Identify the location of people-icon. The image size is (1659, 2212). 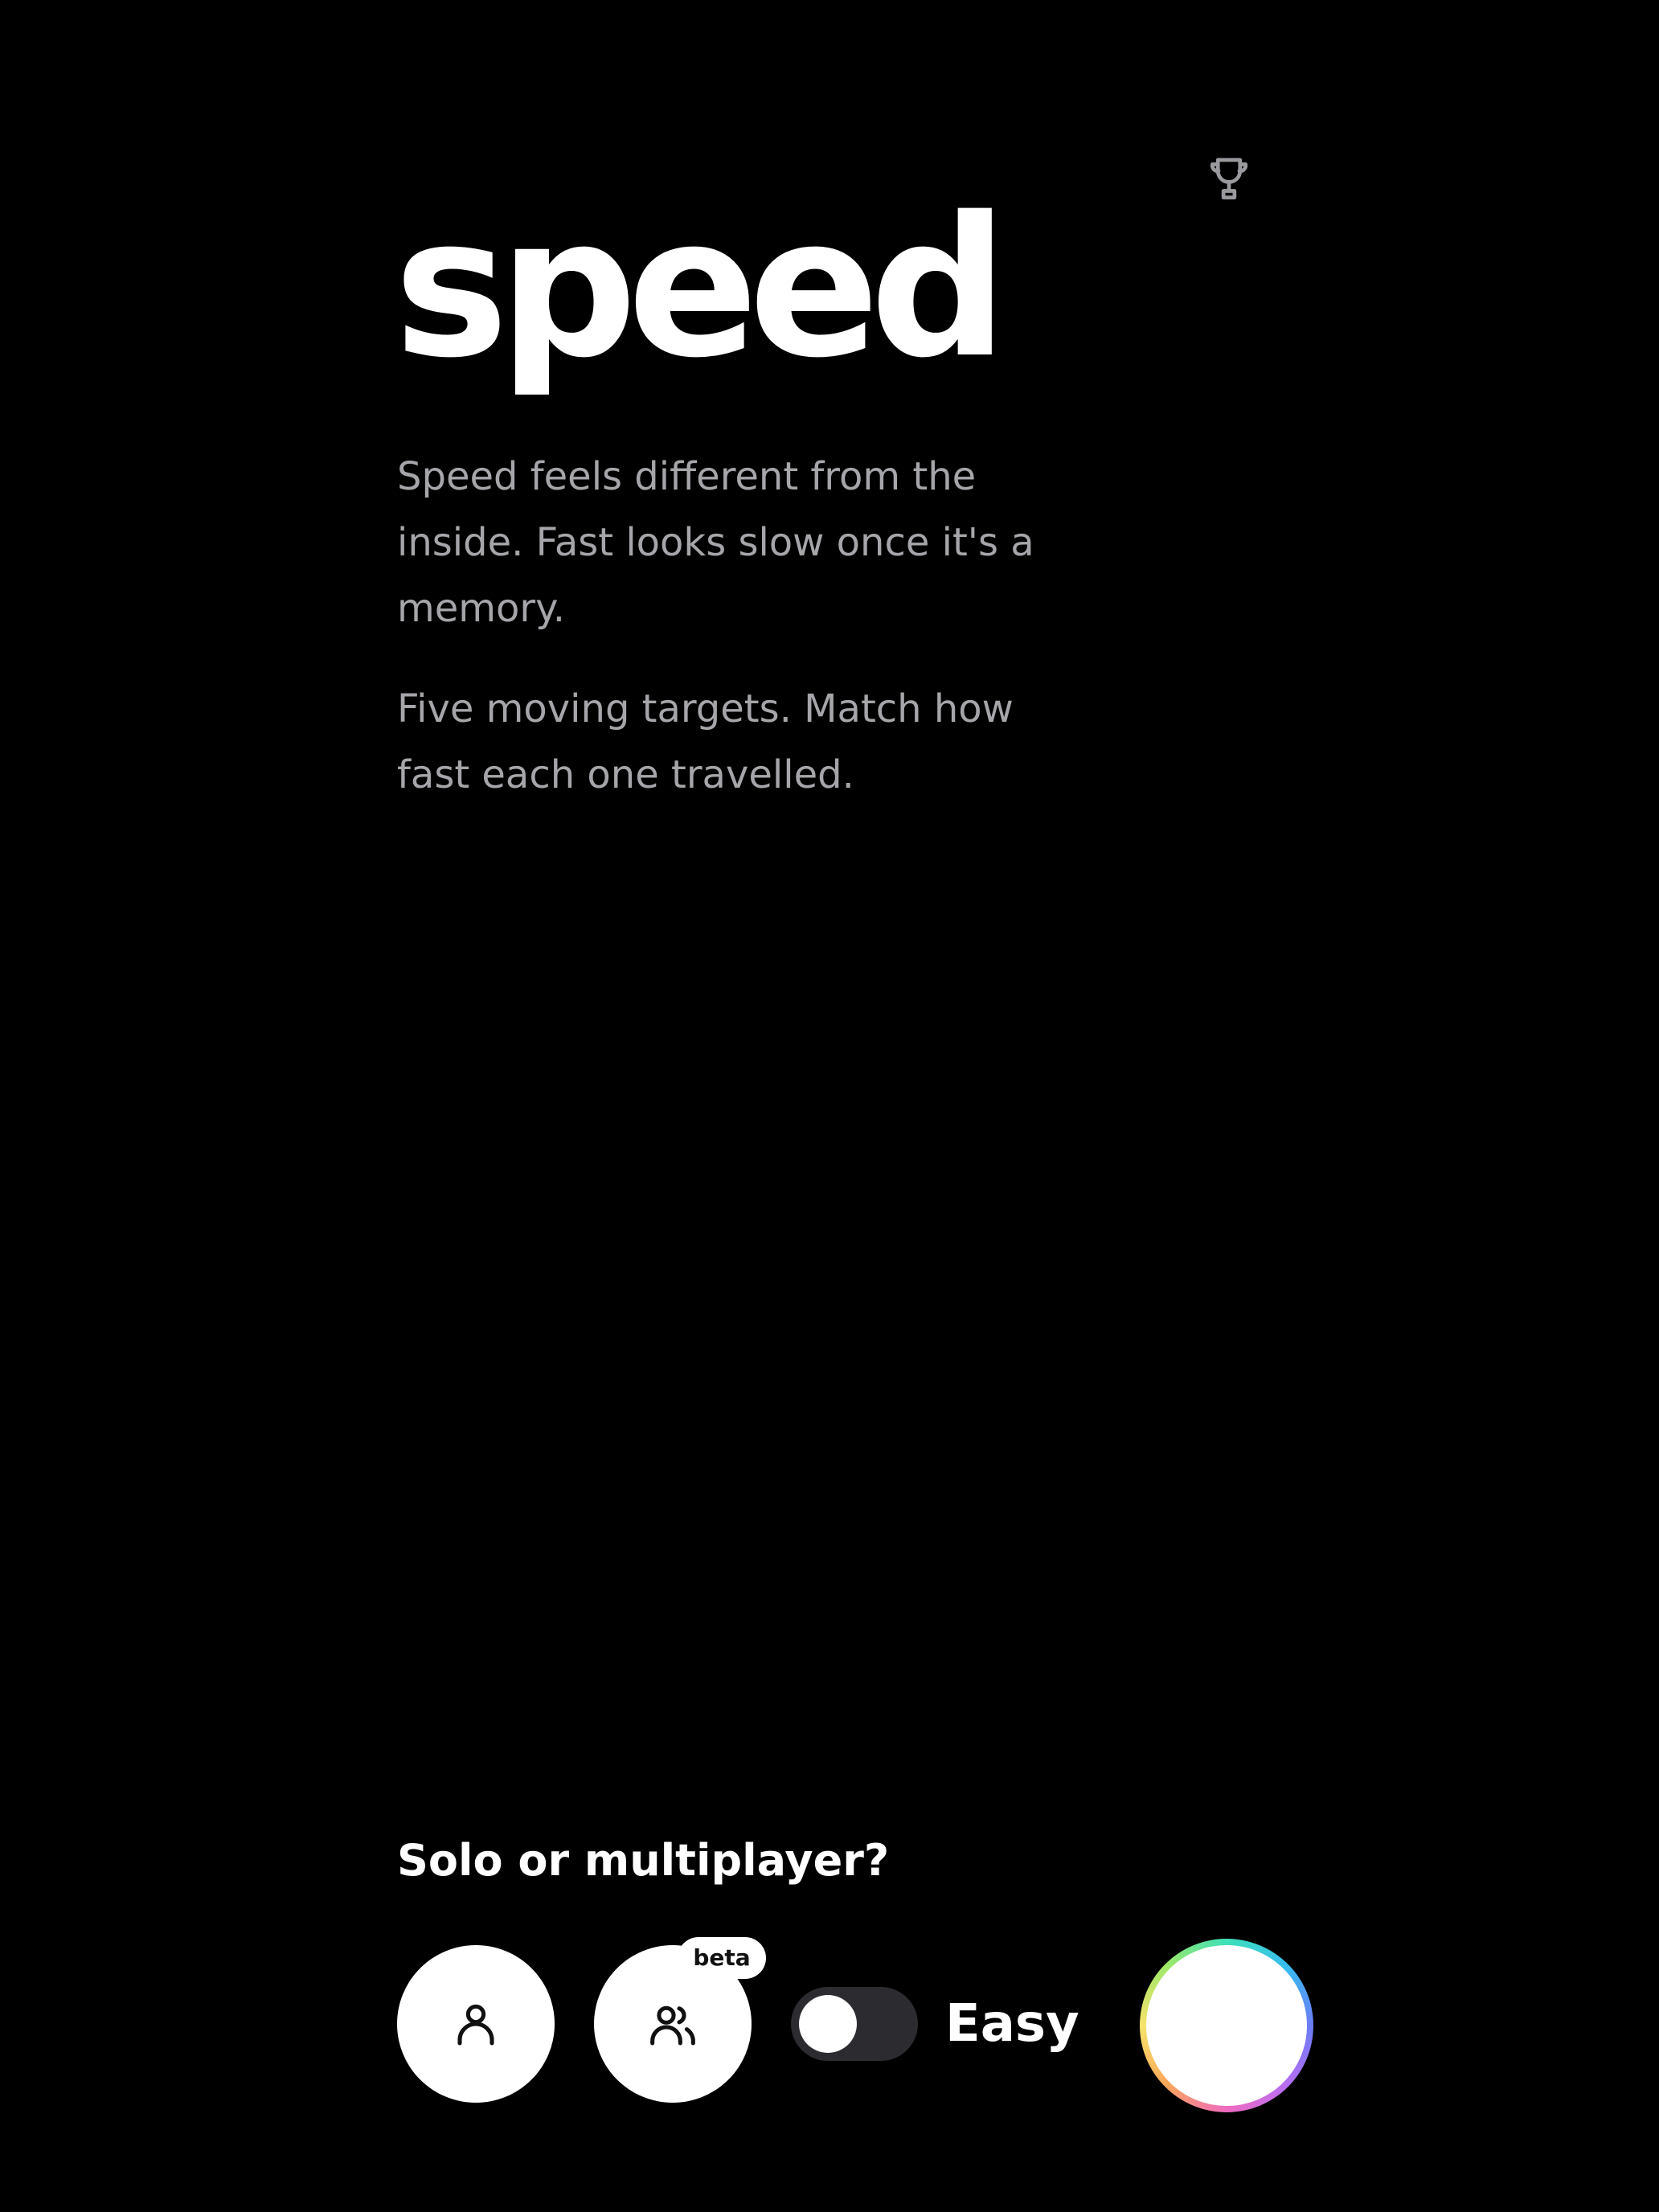
(672, 2025).